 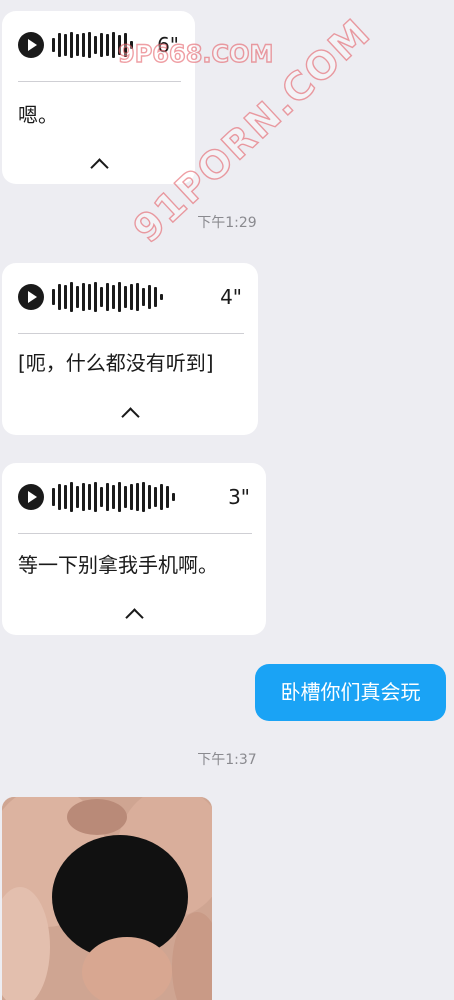 I want to click on voice-player: 3", so click(x=134, y=497).